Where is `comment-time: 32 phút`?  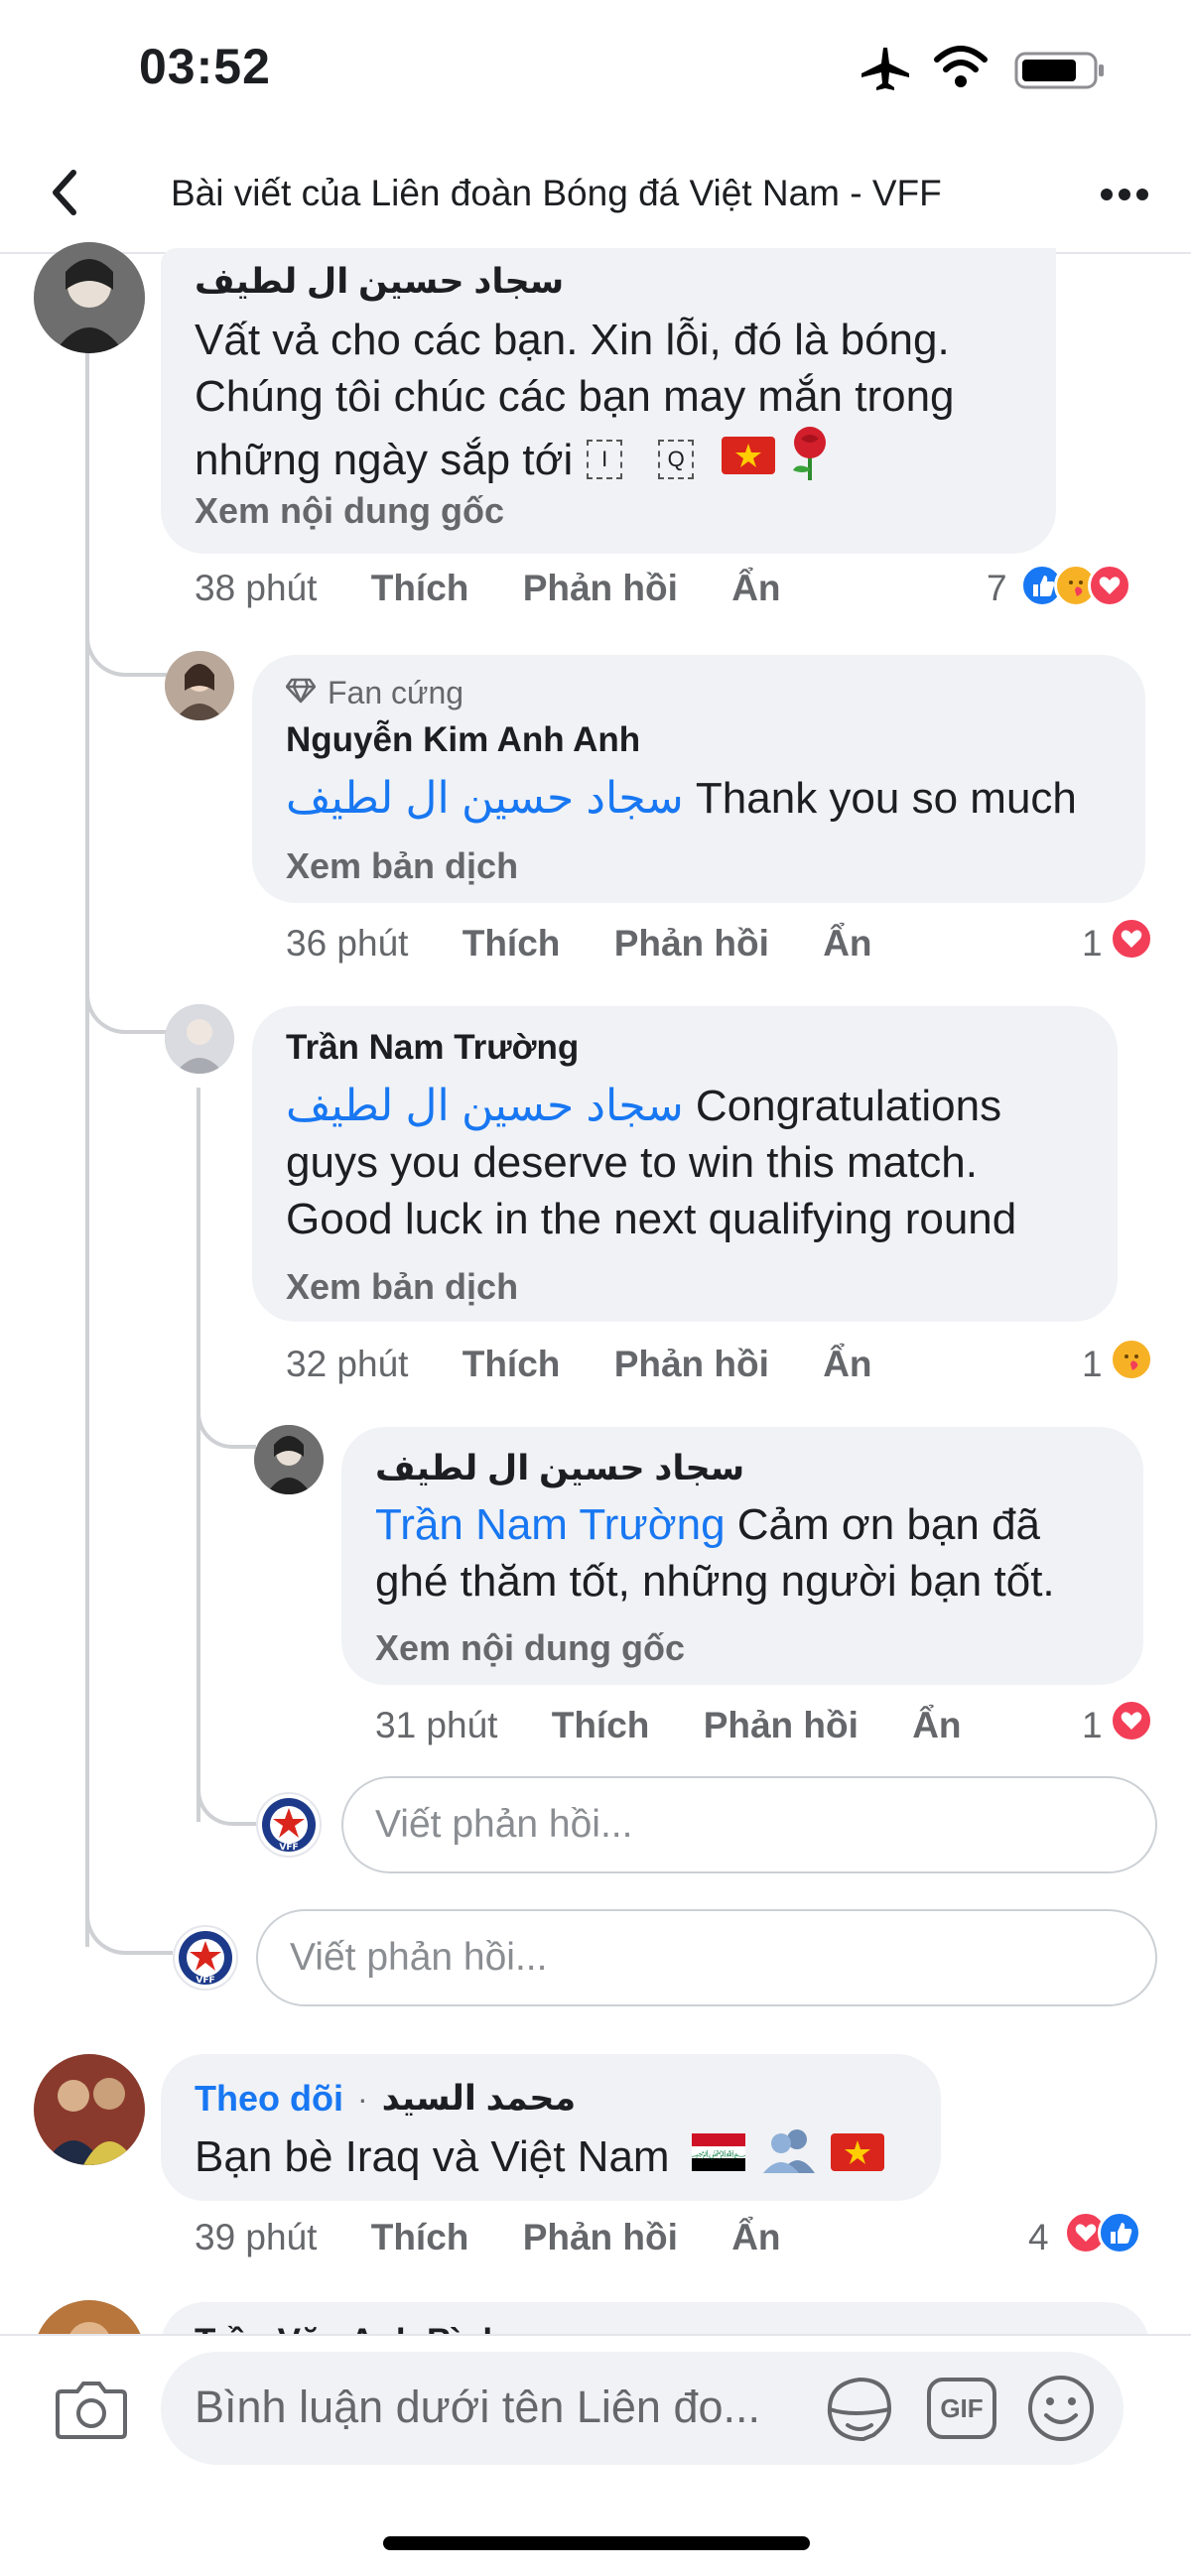 comment-time: 32 phút is located at coordinates (347, 1364).